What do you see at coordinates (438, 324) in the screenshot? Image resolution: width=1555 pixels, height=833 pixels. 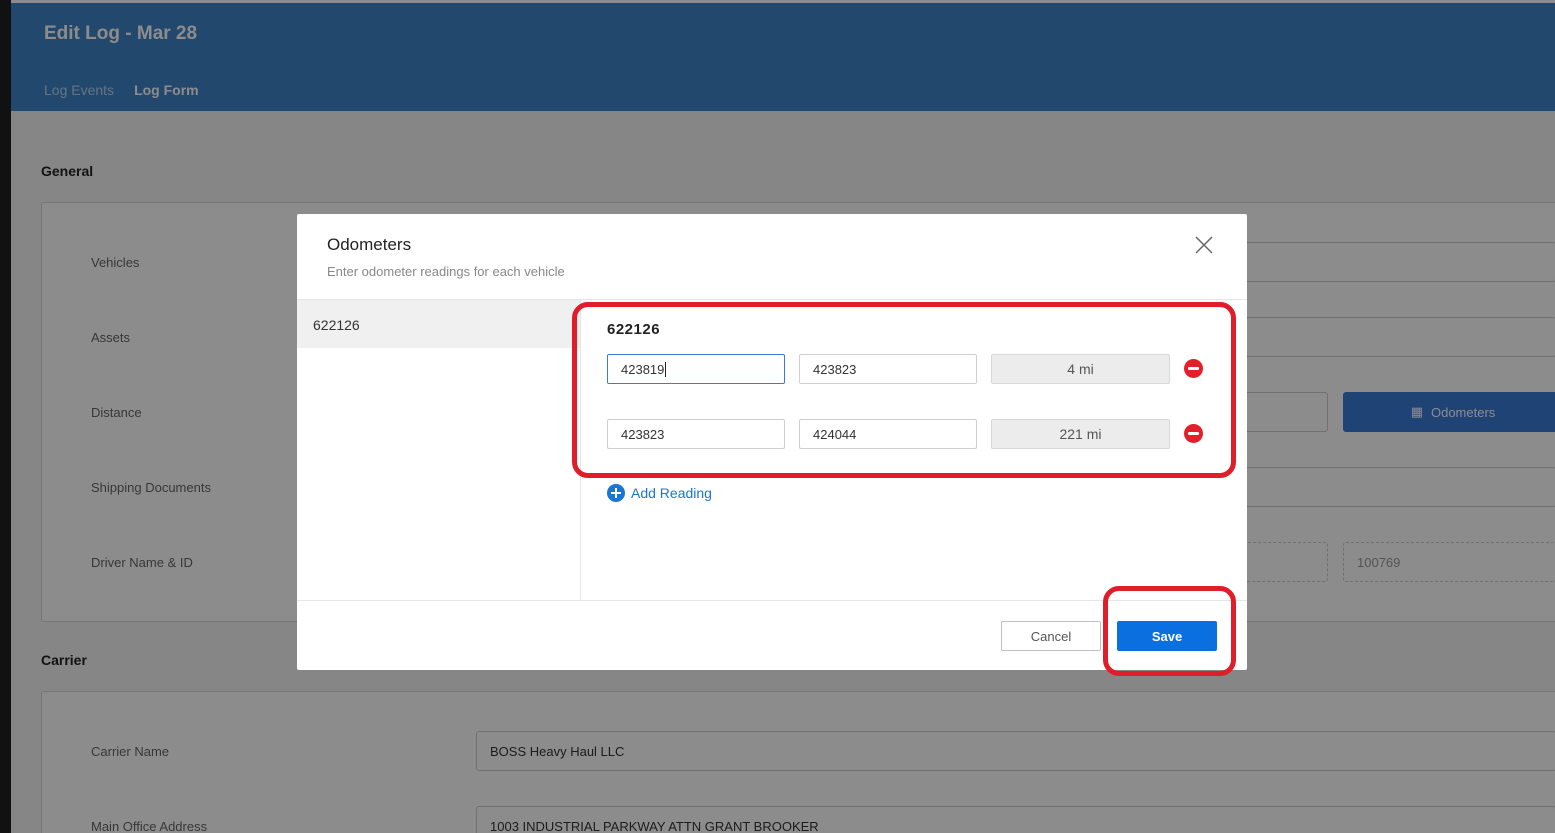 I see `vehicle-list-item: 622126` at bounding box center [438, 324].